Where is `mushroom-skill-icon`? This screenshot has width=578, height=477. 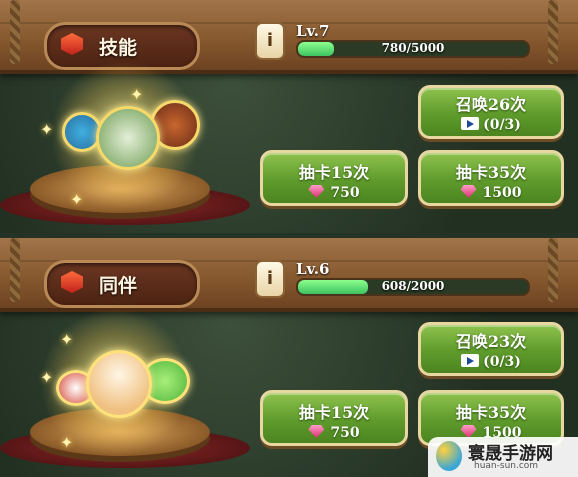 mushroom-skill-icon is located at coordinates (128, 138).